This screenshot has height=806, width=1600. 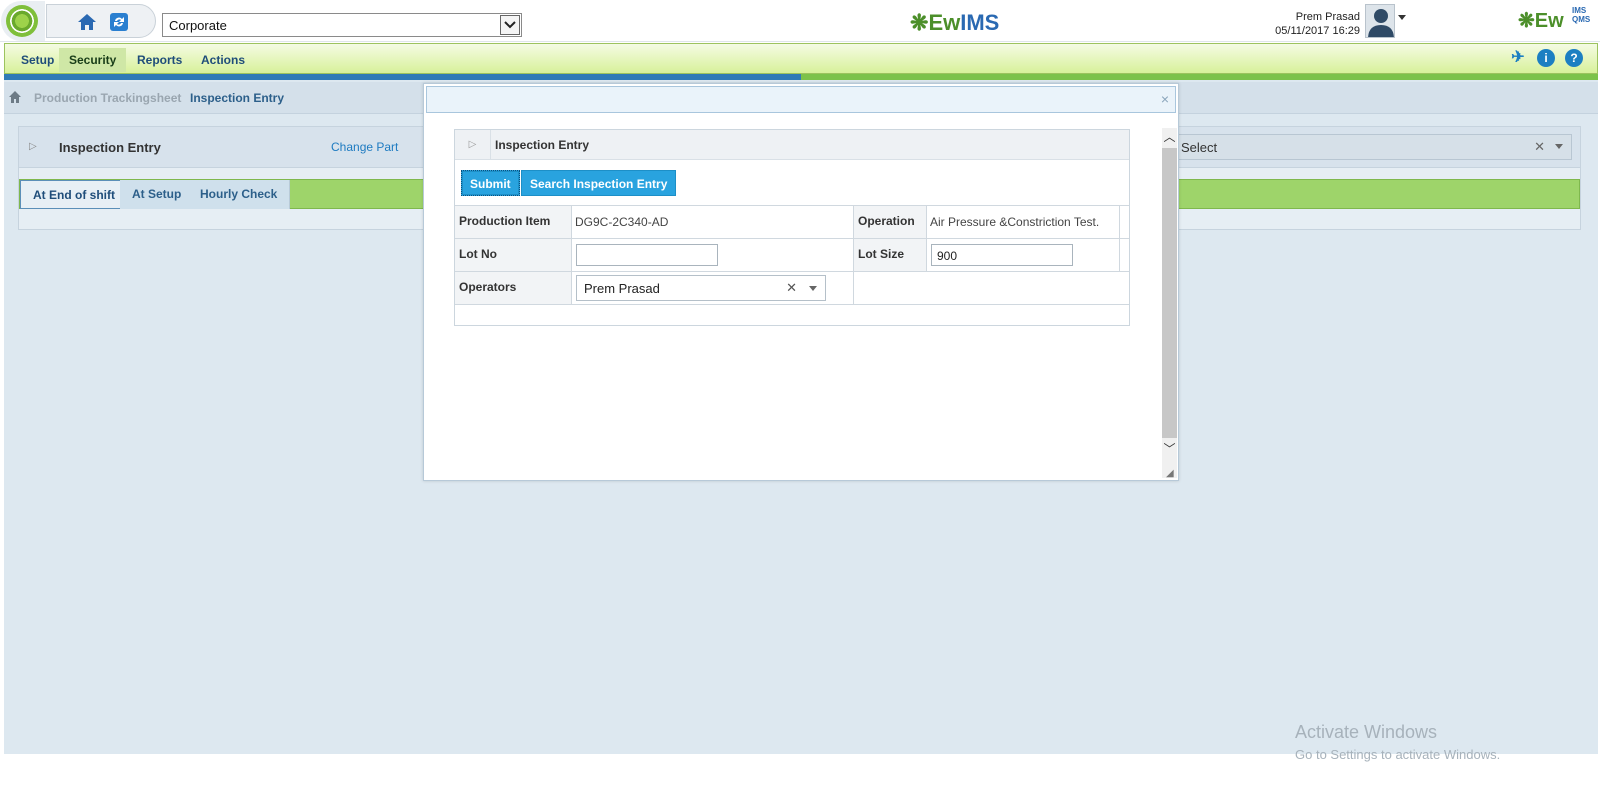 I want to click on resize-handle-icon: ◢, so click(x=1171, y=473).